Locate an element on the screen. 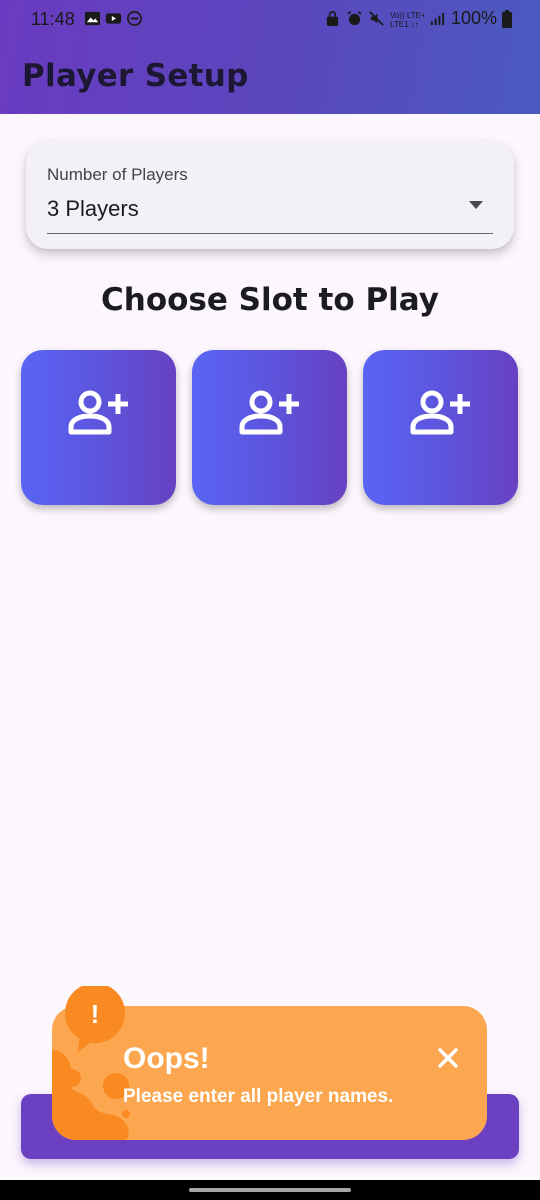 Image resolution: width=540 pixels, height=1200 pixels. status-left-icons is located at coordinates (113, 18).